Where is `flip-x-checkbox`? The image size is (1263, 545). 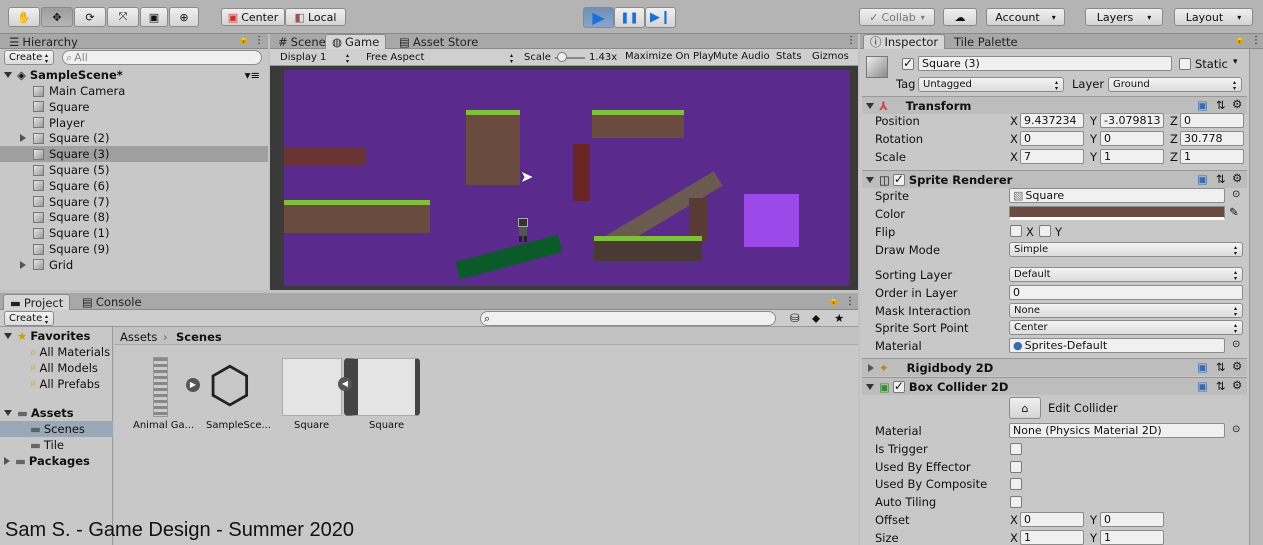
flip-x-checkbox is located at coordinates (1016, 231).